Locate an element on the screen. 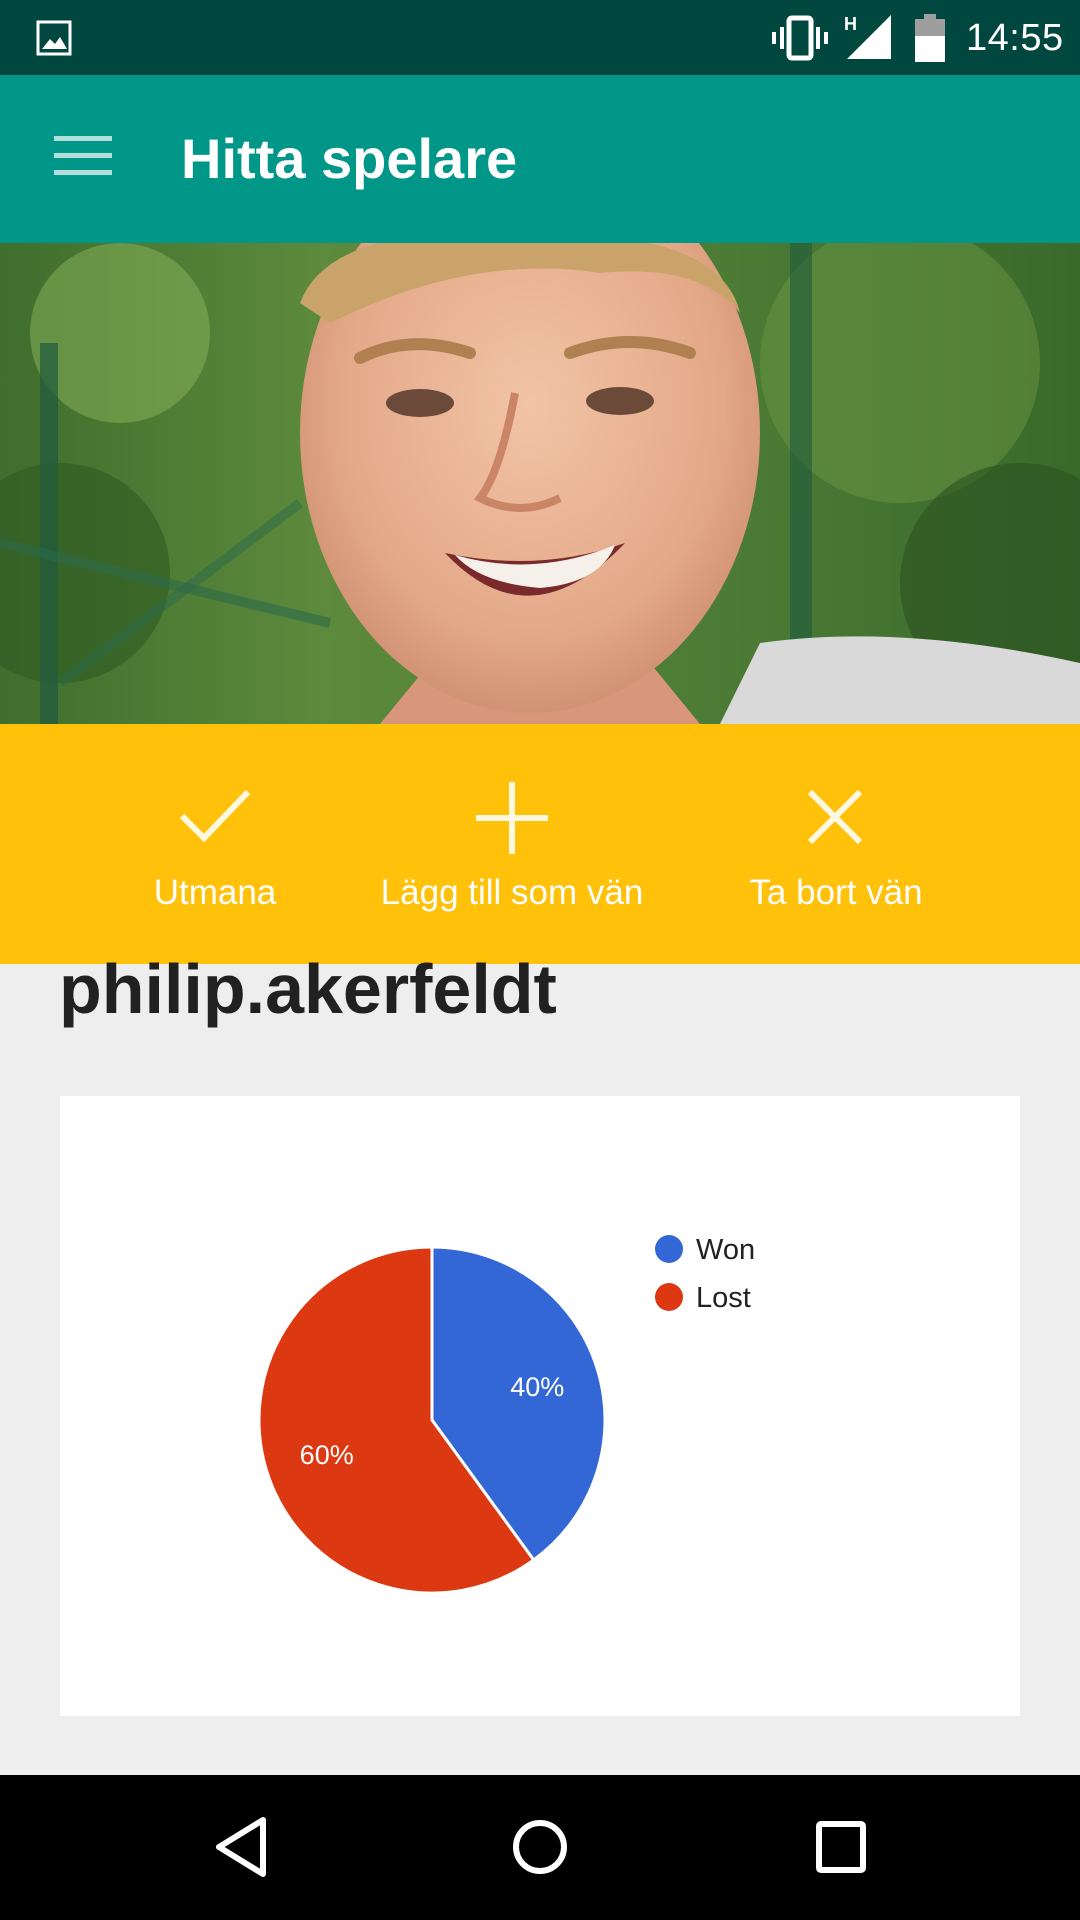 The width and height of the screenshot is (1080, 1920). pie-label-lost: 60% is located at coordinates (327, 1455).